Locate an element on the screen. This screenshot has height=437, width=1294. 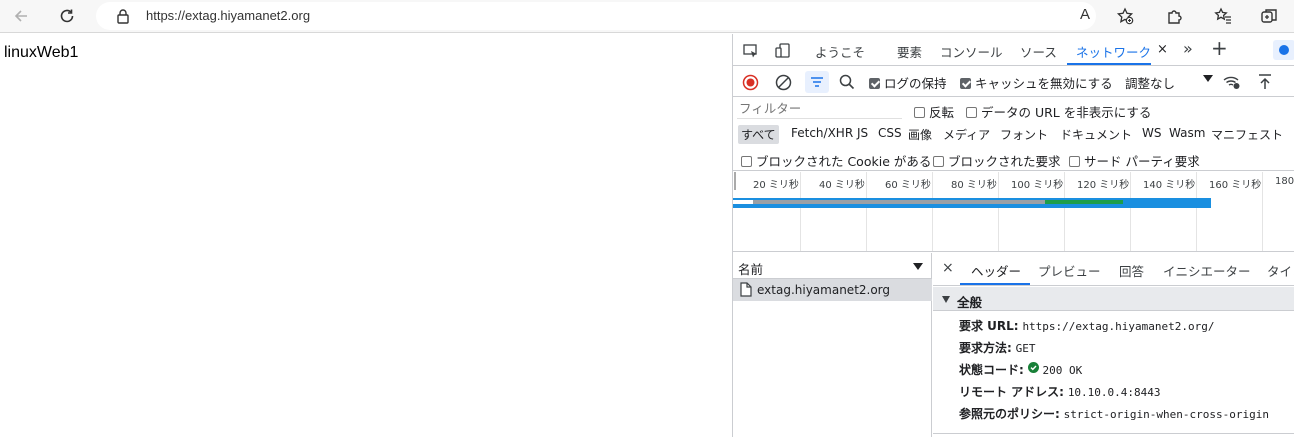
puzzle-icon is located at coordinates (1175, 17).